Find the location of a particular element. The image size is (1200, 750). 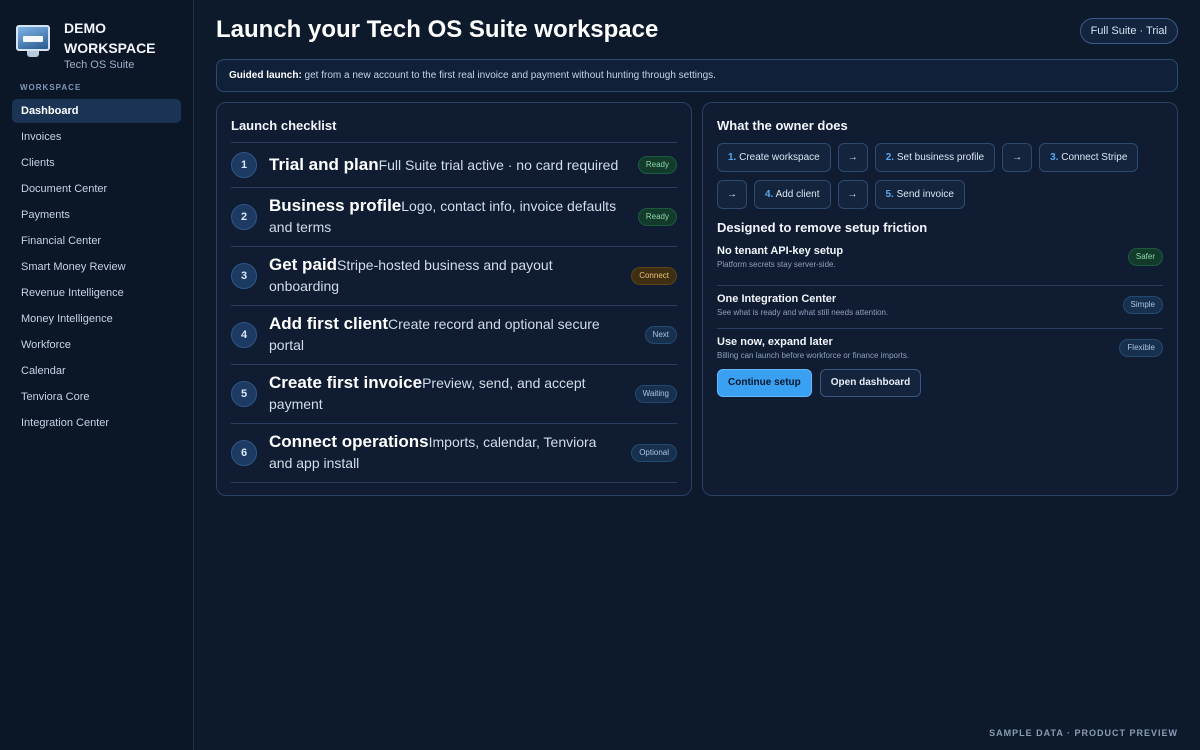

sidebar-item-document-center: Document Center is located at coordinates (96, 189).